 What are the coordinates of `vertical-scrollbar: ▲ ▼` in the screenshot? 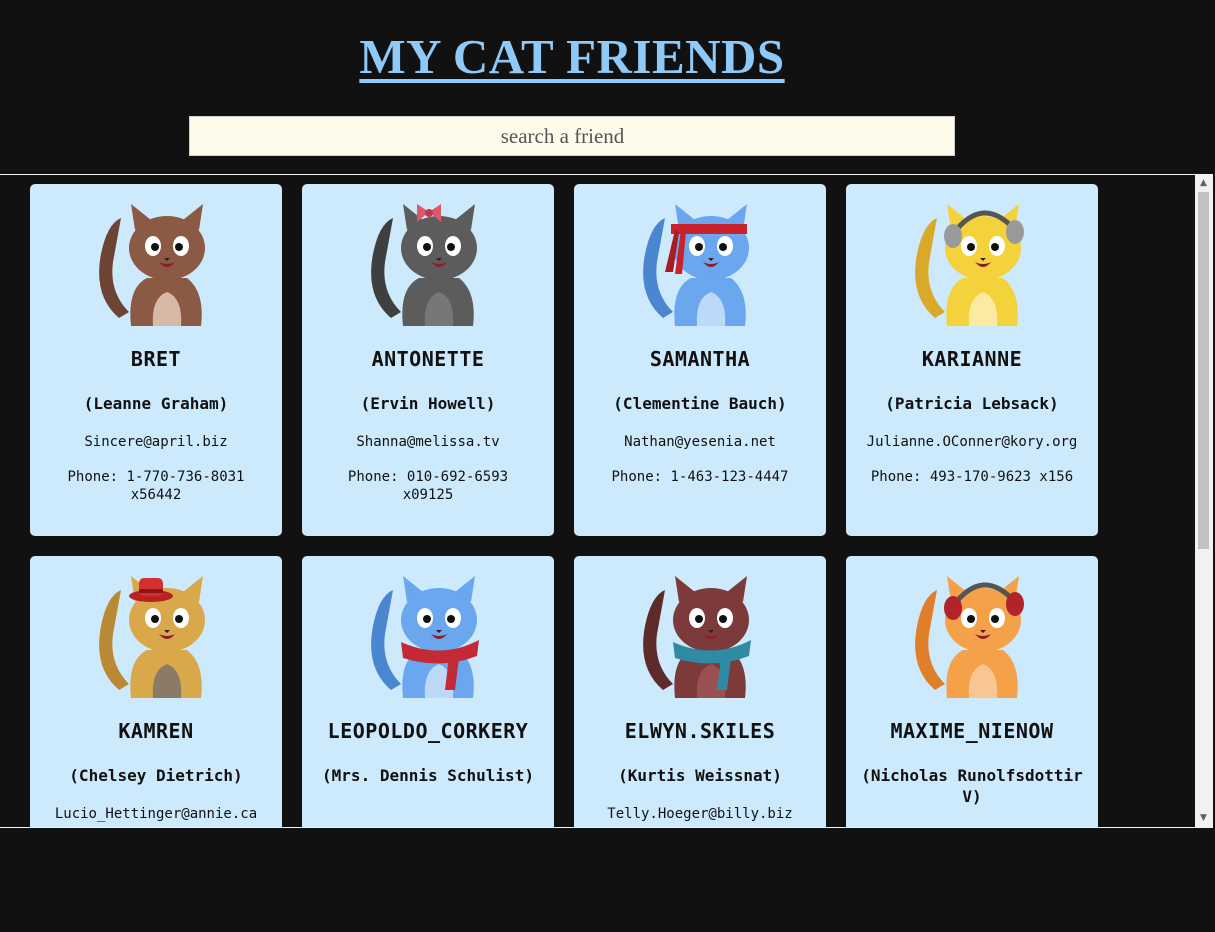 It's located at (1203, 501).